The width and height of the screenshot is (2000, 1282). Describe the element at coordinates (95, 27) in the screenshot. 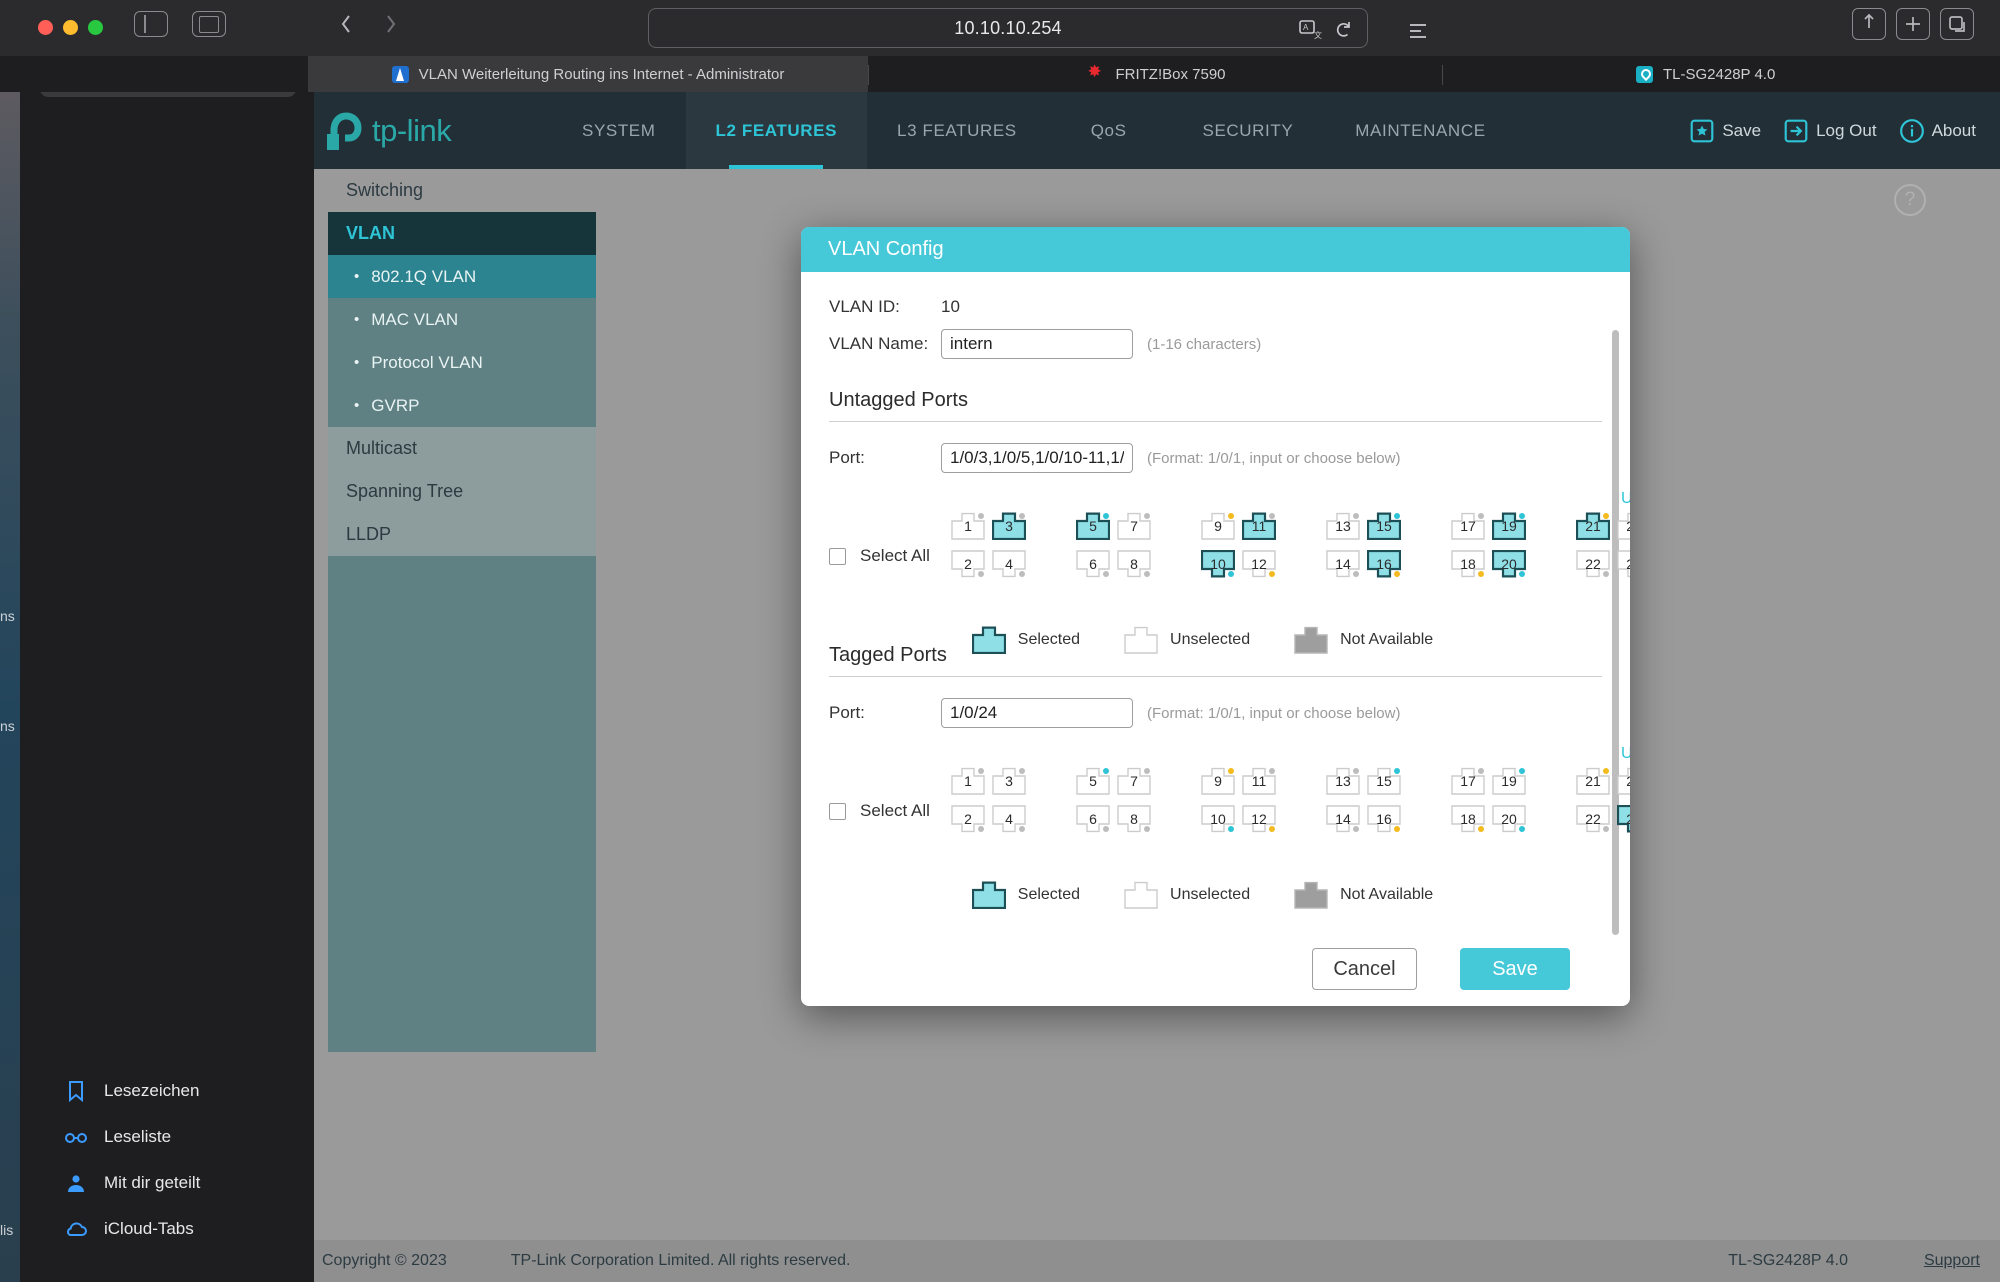

I see `maximize-window-button` at that location.